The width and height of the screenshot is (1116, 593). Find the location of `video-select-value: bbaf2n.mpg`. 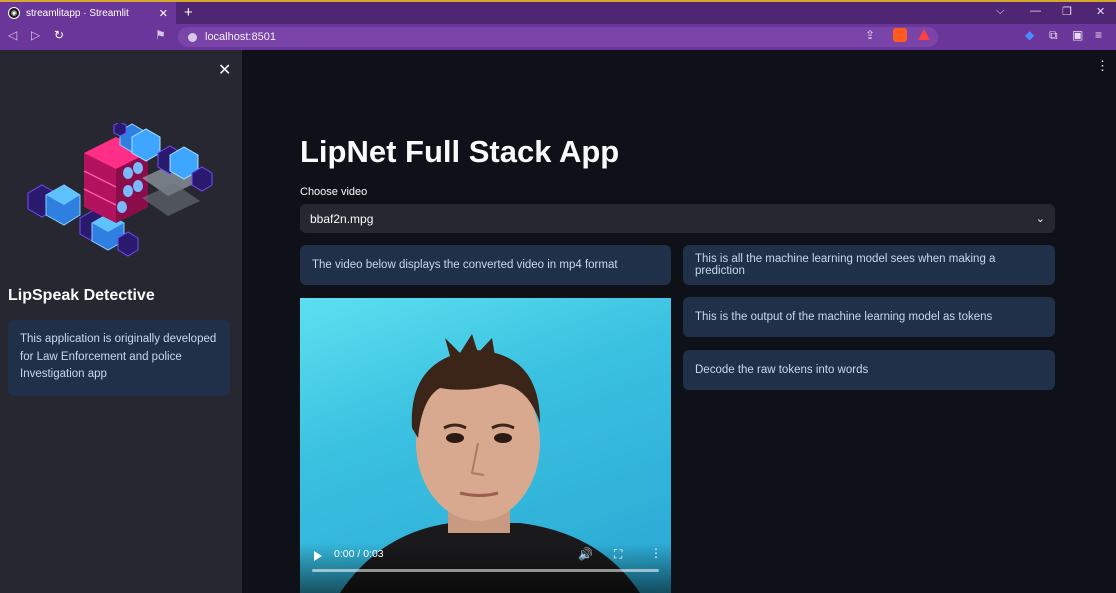

video-select-value: bbaf2n.mpg is located at coordinates (342, 218).